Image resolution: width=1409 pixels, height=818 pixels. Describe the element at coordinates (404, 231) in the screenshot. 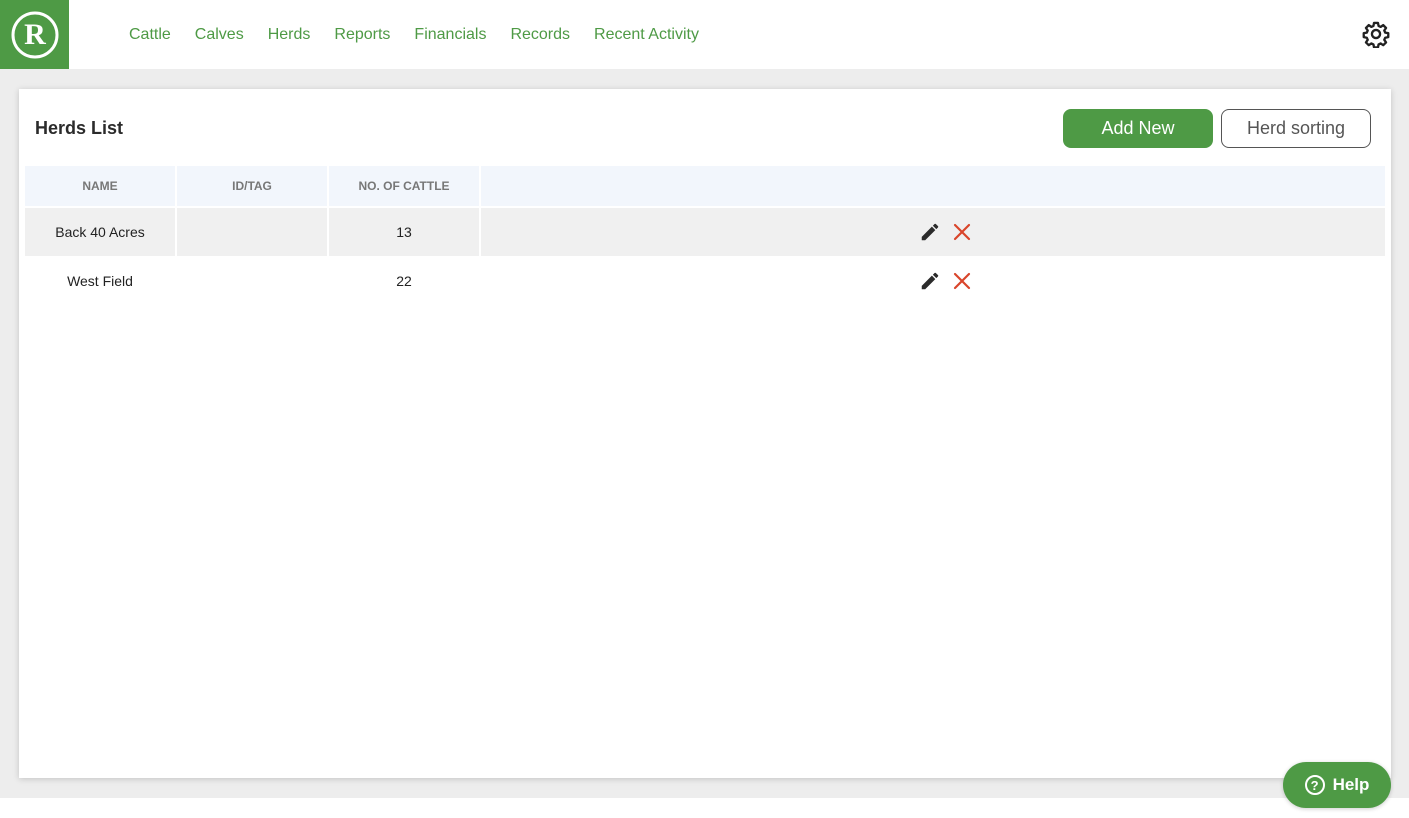

I see `herd-cattle-count-cell: 13` at that location.